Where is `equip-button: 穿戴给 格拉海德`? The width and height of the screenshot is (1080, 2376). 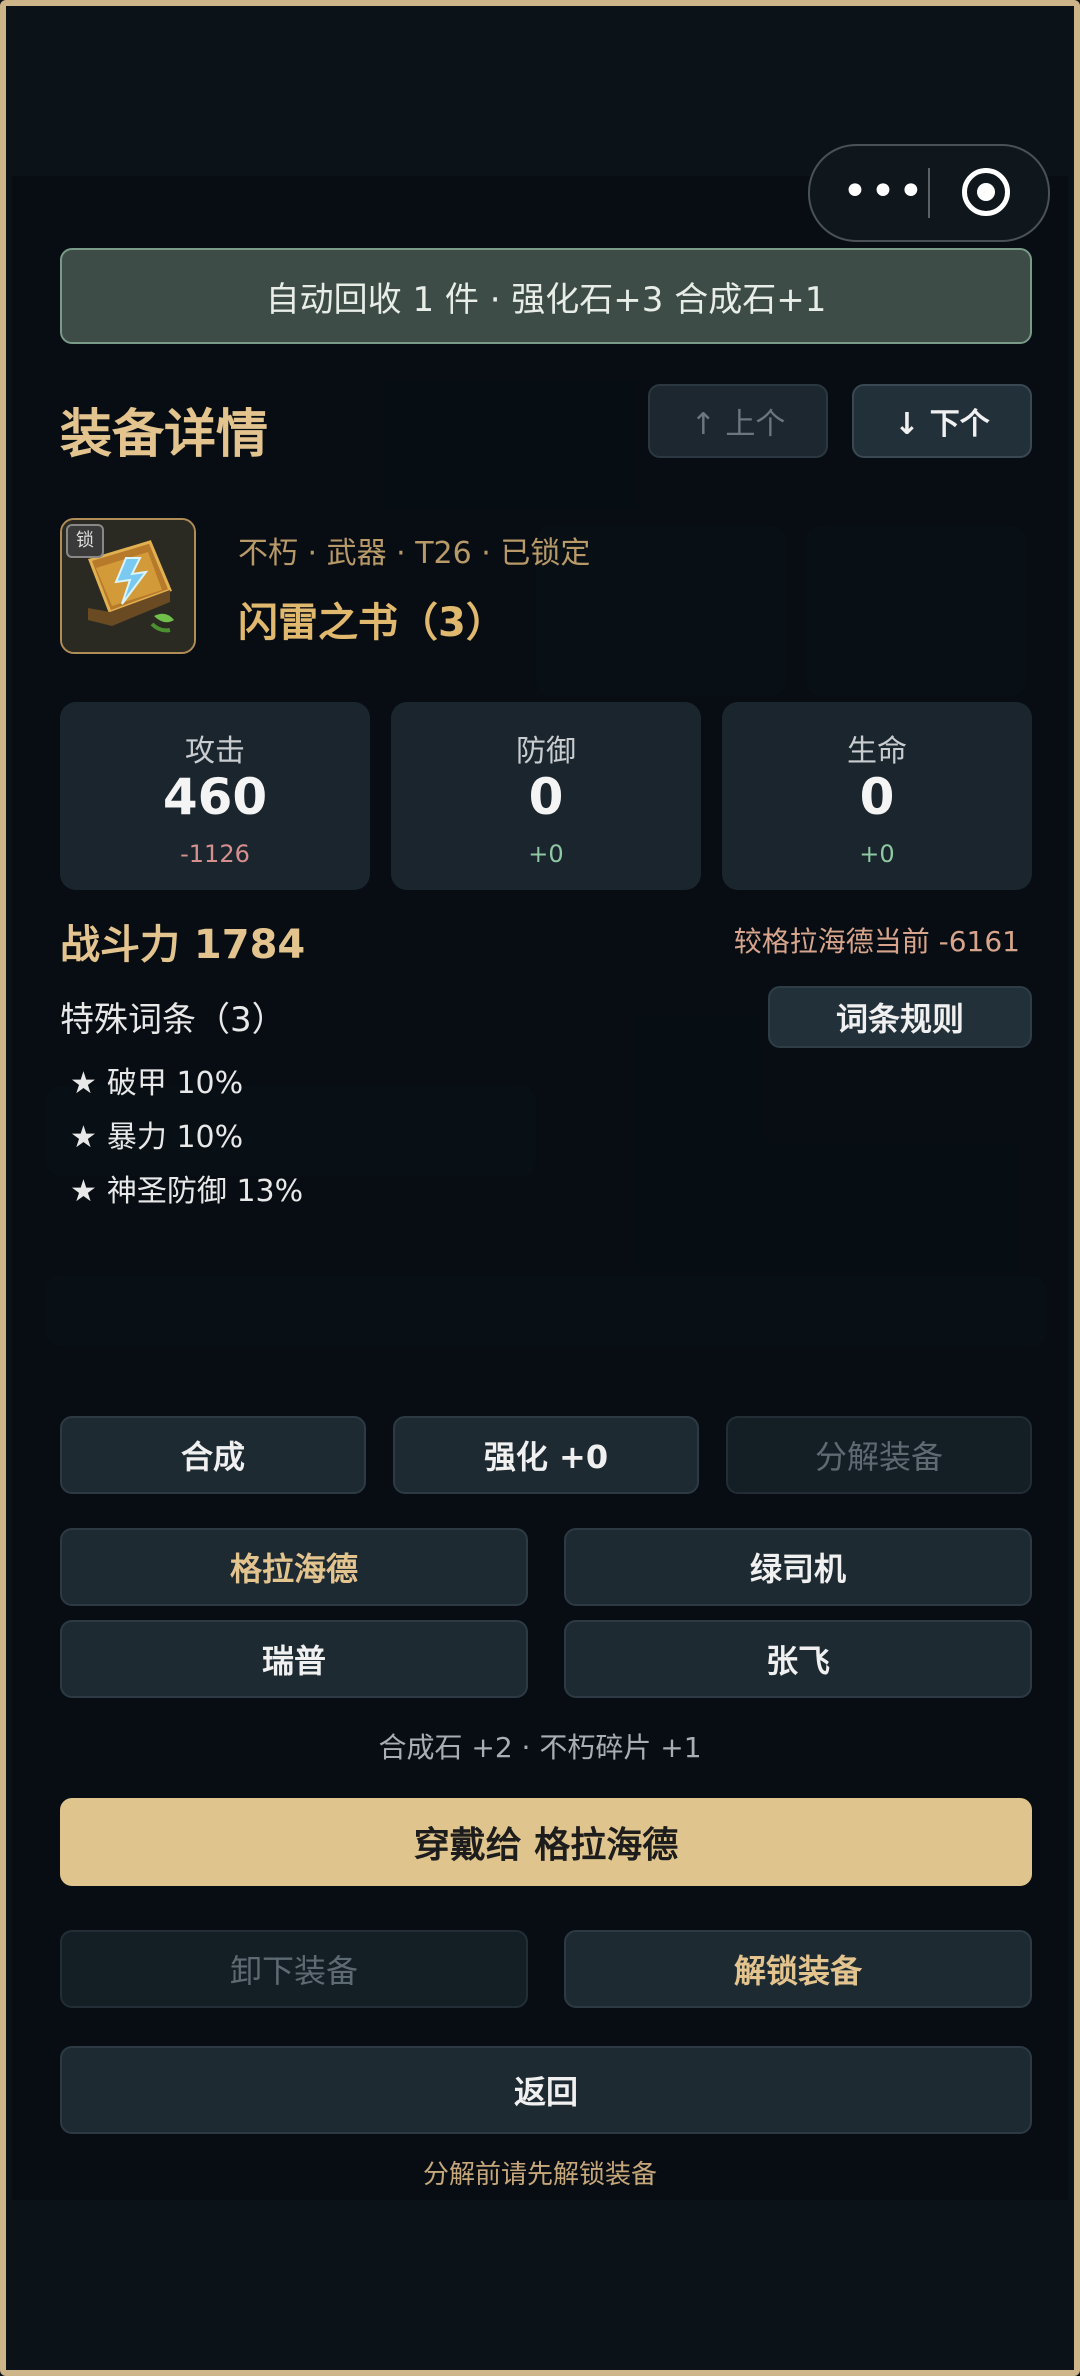 equip-button: 穿戴给 格拉海德 is located at coordinates (546, 1842).